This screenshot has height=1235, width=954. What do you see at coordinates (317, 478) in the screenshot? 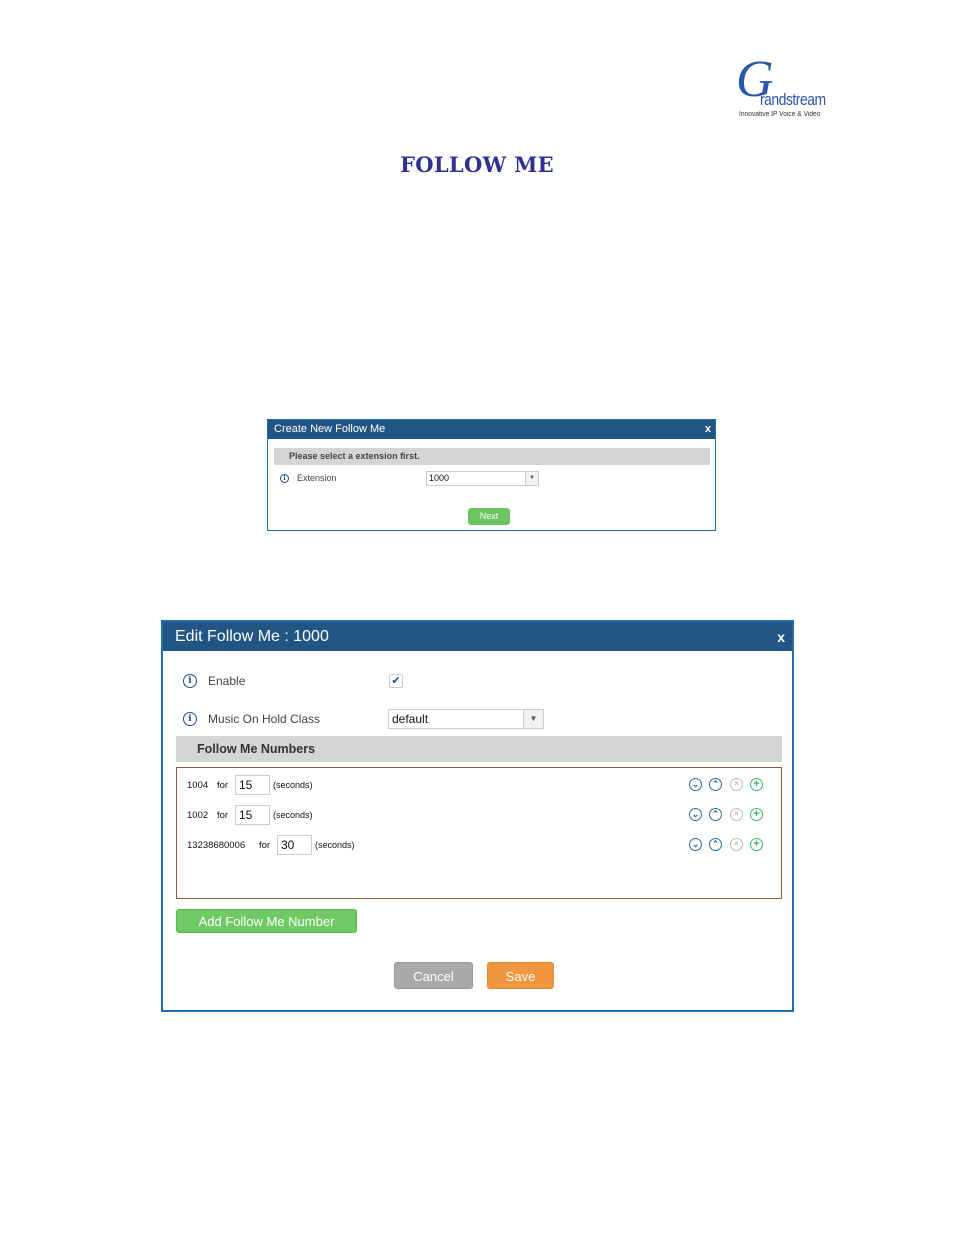
I see `extension-label: Extension` at bounding box center [317, 478].